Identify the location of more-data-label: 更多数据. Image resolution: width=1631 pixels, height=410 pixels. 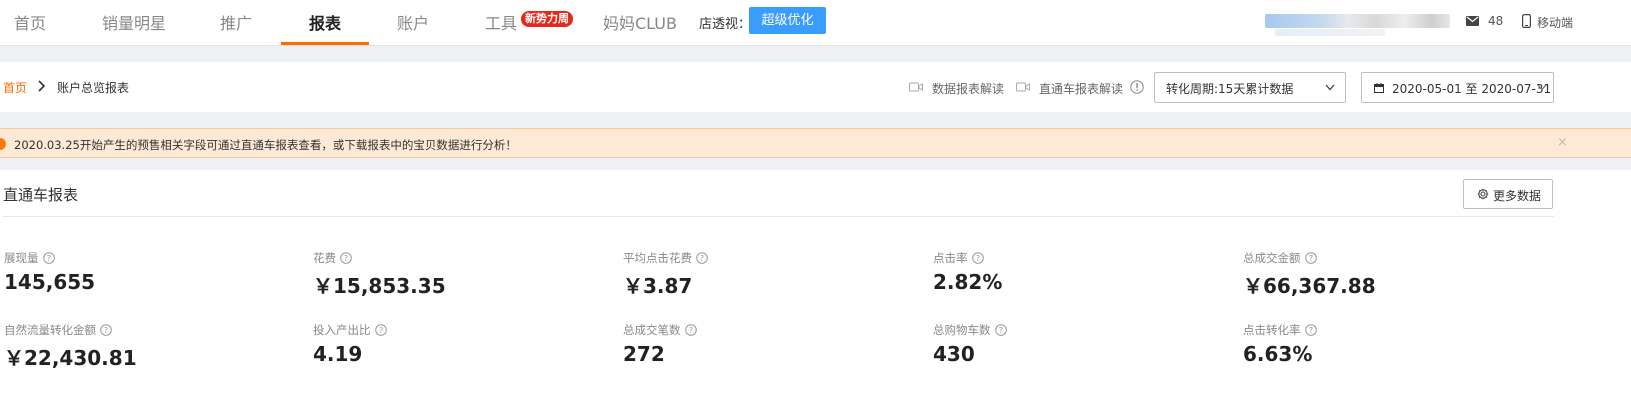
(1517, 196).